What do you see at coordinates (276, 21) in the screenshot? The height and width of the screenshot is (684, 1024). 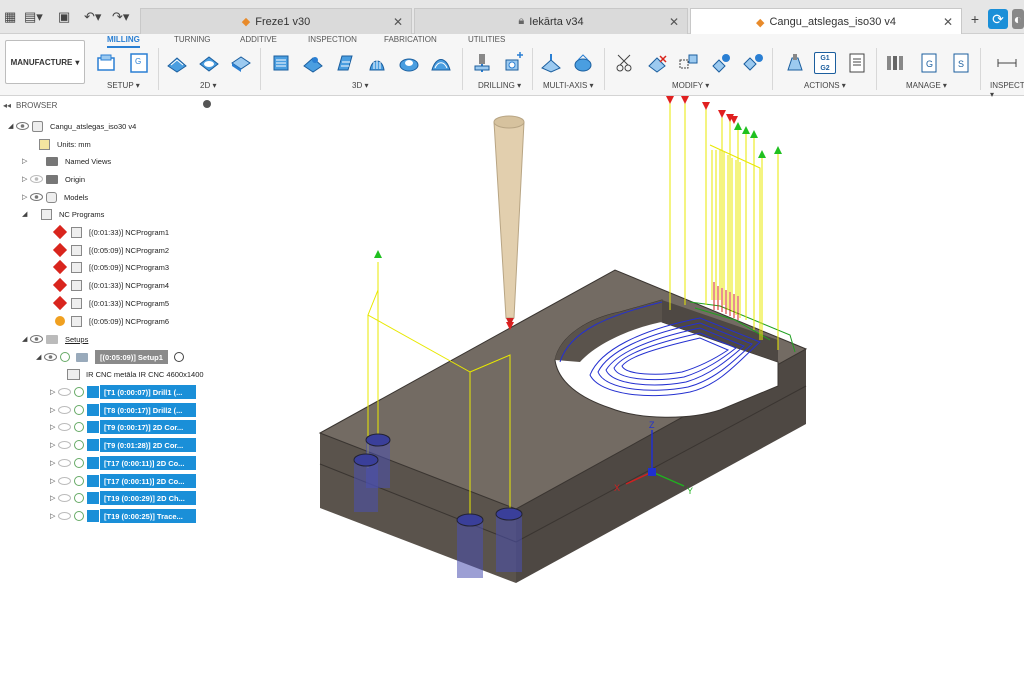 I see `tab-freze1: ◆ Freze1 v30 ✕` at bounding box center [276, 21].